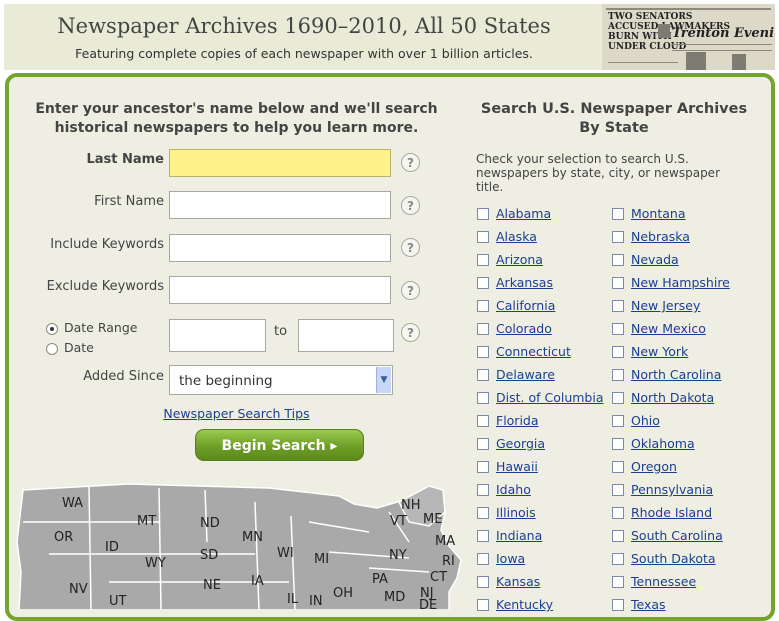 This screenshot has height=621, width=779. Describe the element at coordinates (410, 332) in the screenshot. I see `date-help-icon: ?` at that location.